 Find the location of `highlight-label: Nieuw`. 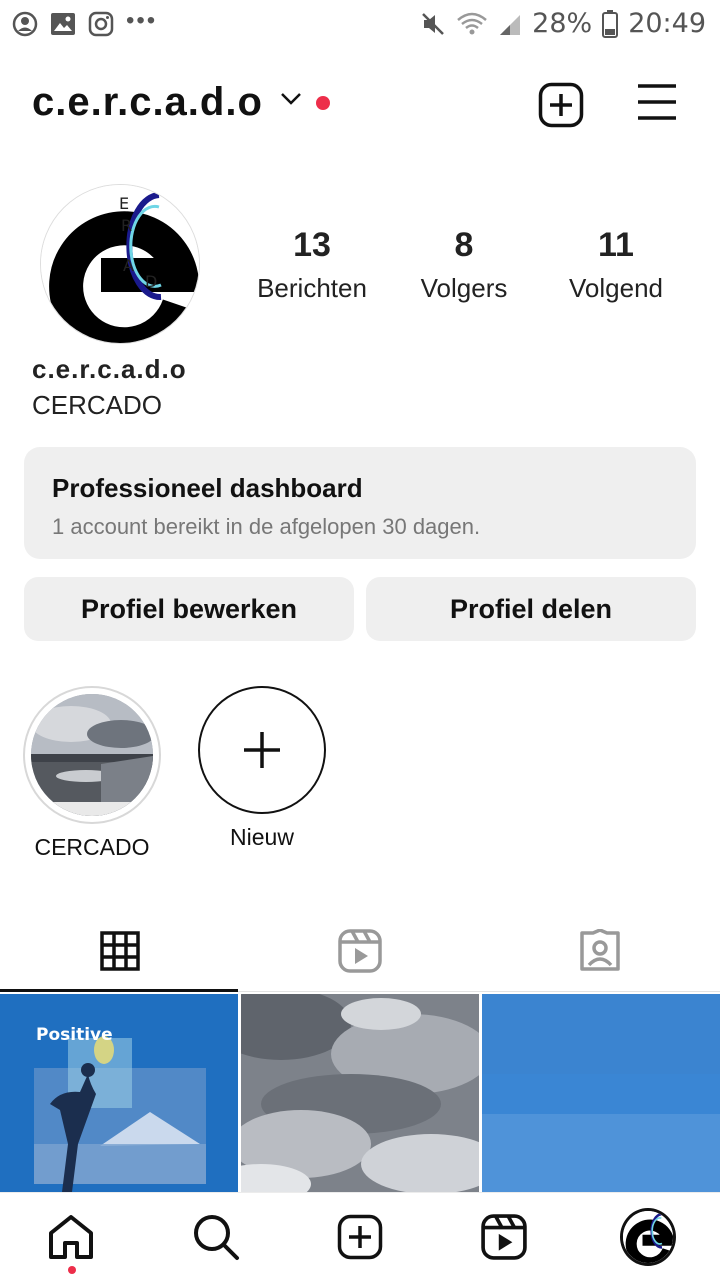

highlight-label: Nieuw is located at coordinates (262, 837).